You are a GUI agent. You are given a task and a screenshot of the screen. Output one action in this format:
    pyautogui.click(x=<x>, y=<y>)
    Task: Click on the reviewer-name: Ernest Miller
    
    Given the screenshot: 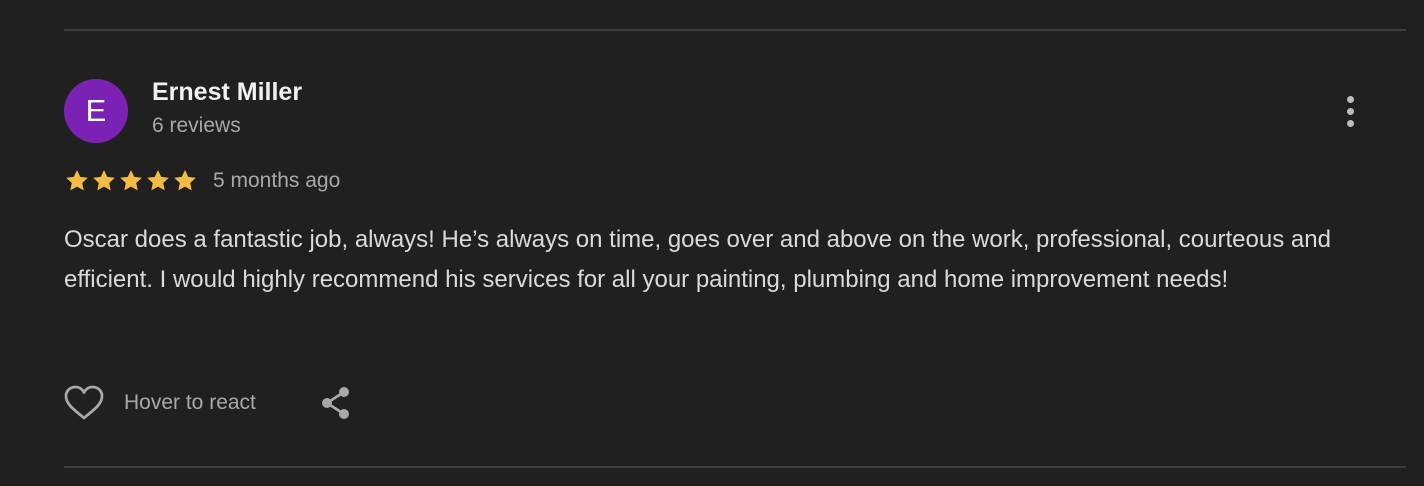 What is the action you would take?
    pyautogui.click(x=227, y=92)
    